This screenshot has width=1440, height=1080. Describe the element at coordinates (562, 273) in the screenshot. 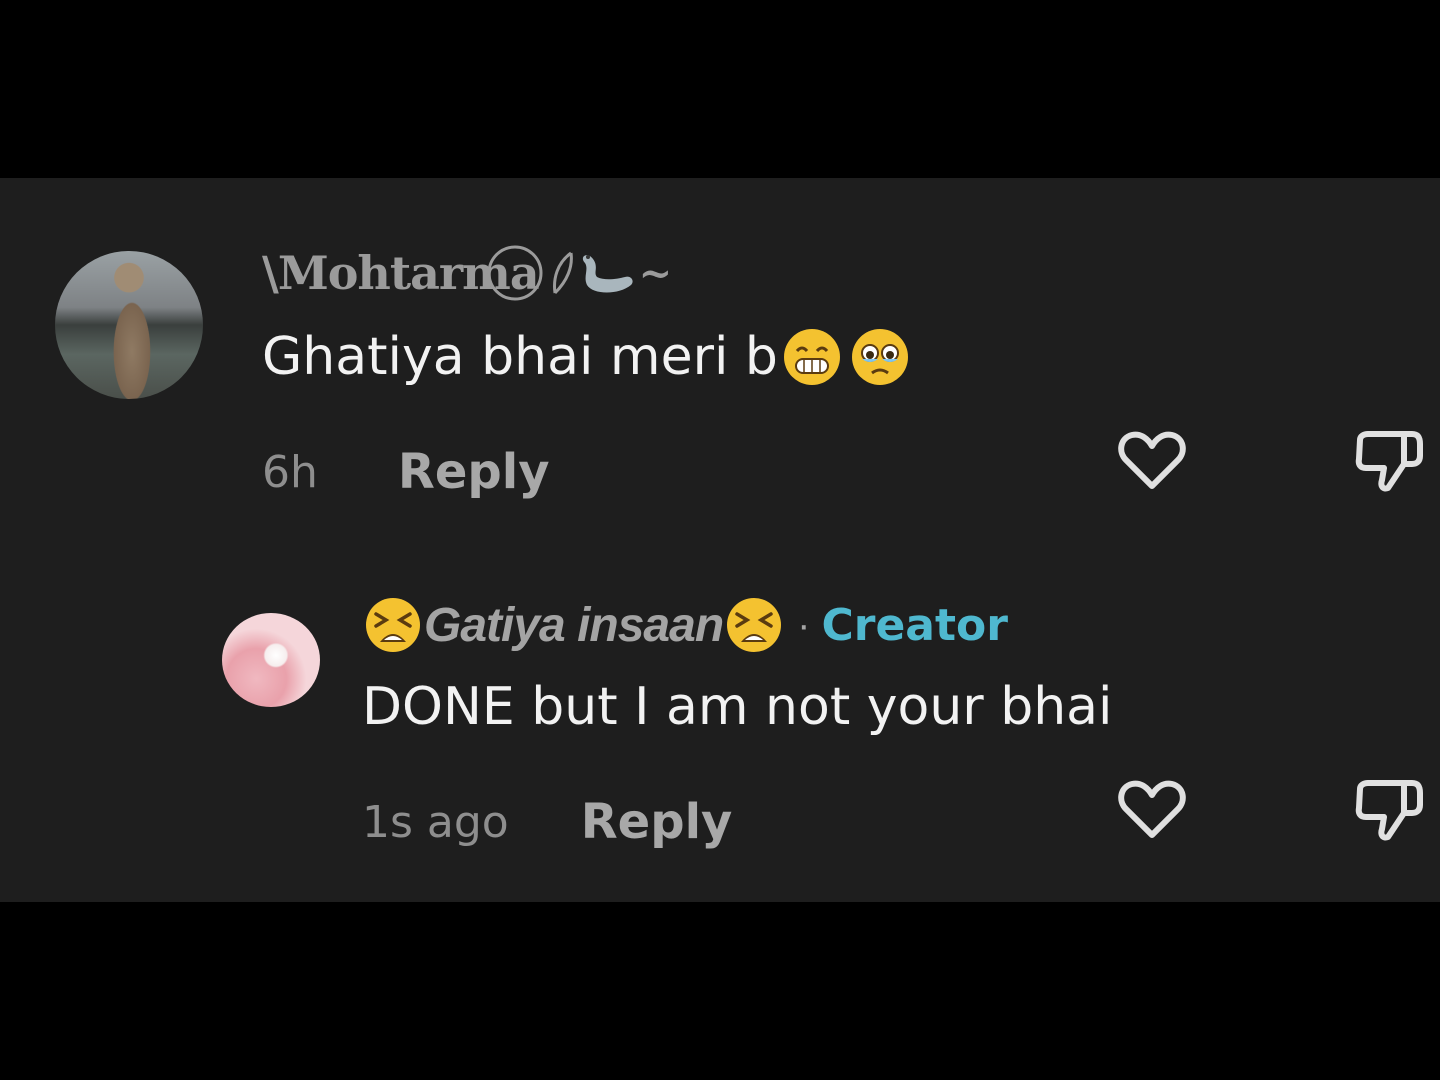

I see `feather-icon` at that location.